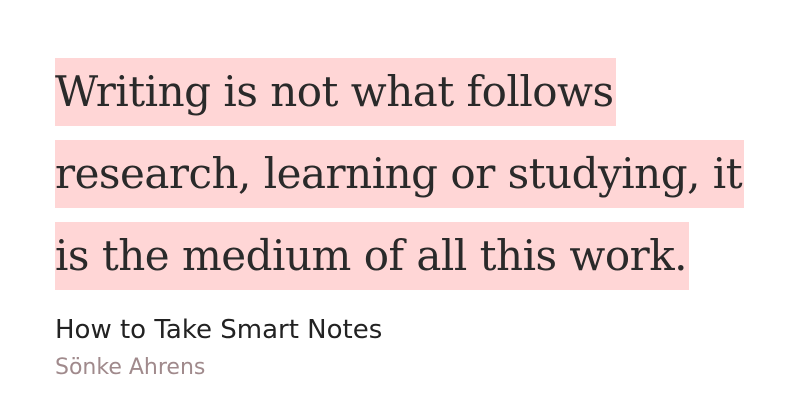 The width and height of the screenshot is (800, 407). Describe the element at coordinates (400, 174) in the screenshot. I see `quote-line-highlight: research, learning or studying, it` at that location.